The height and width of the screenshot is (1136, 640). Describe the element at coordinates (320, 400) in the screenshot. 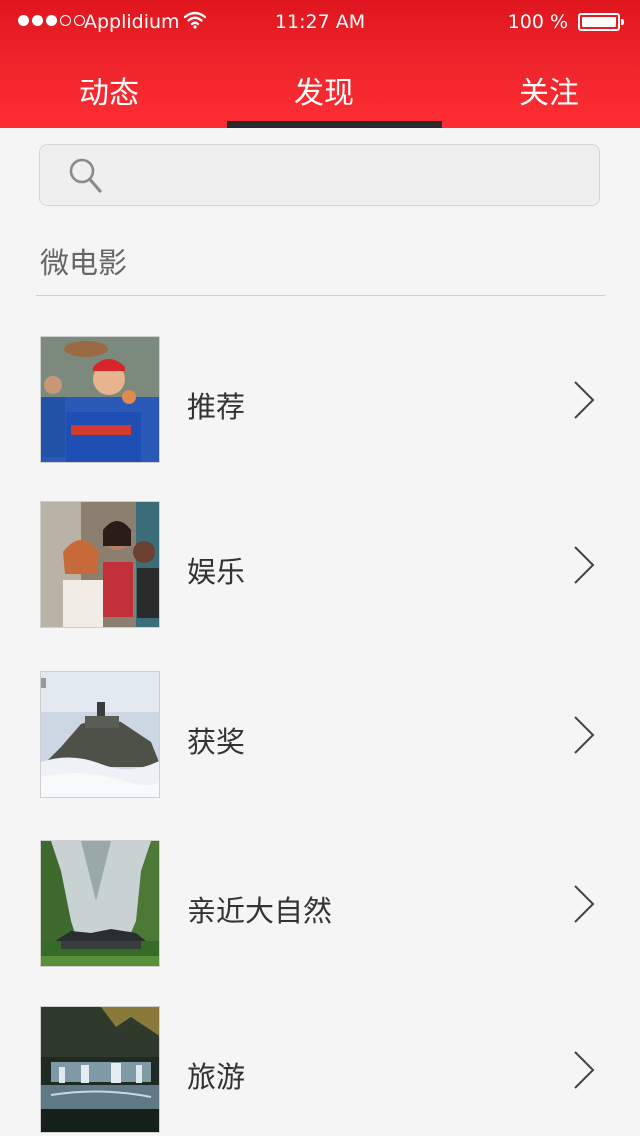

I see `list-item-tuijian: 推荐` at that location.